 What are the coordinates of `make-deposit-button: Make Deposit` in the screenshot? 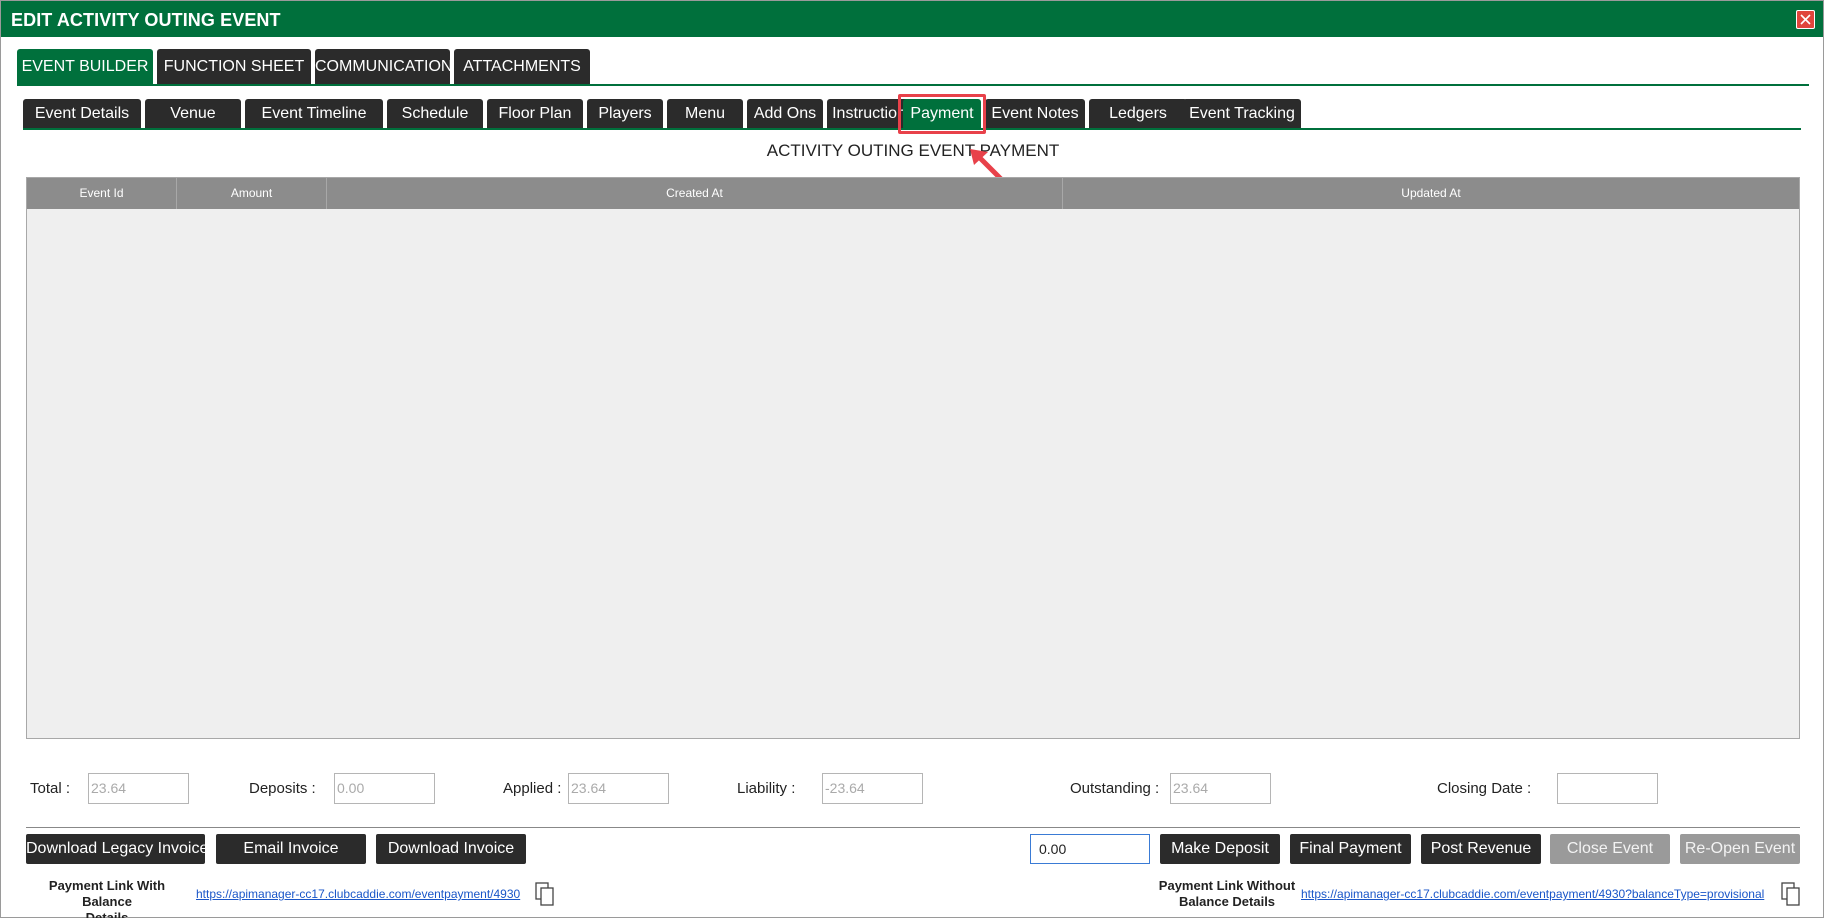 It's located at (1220, 849).